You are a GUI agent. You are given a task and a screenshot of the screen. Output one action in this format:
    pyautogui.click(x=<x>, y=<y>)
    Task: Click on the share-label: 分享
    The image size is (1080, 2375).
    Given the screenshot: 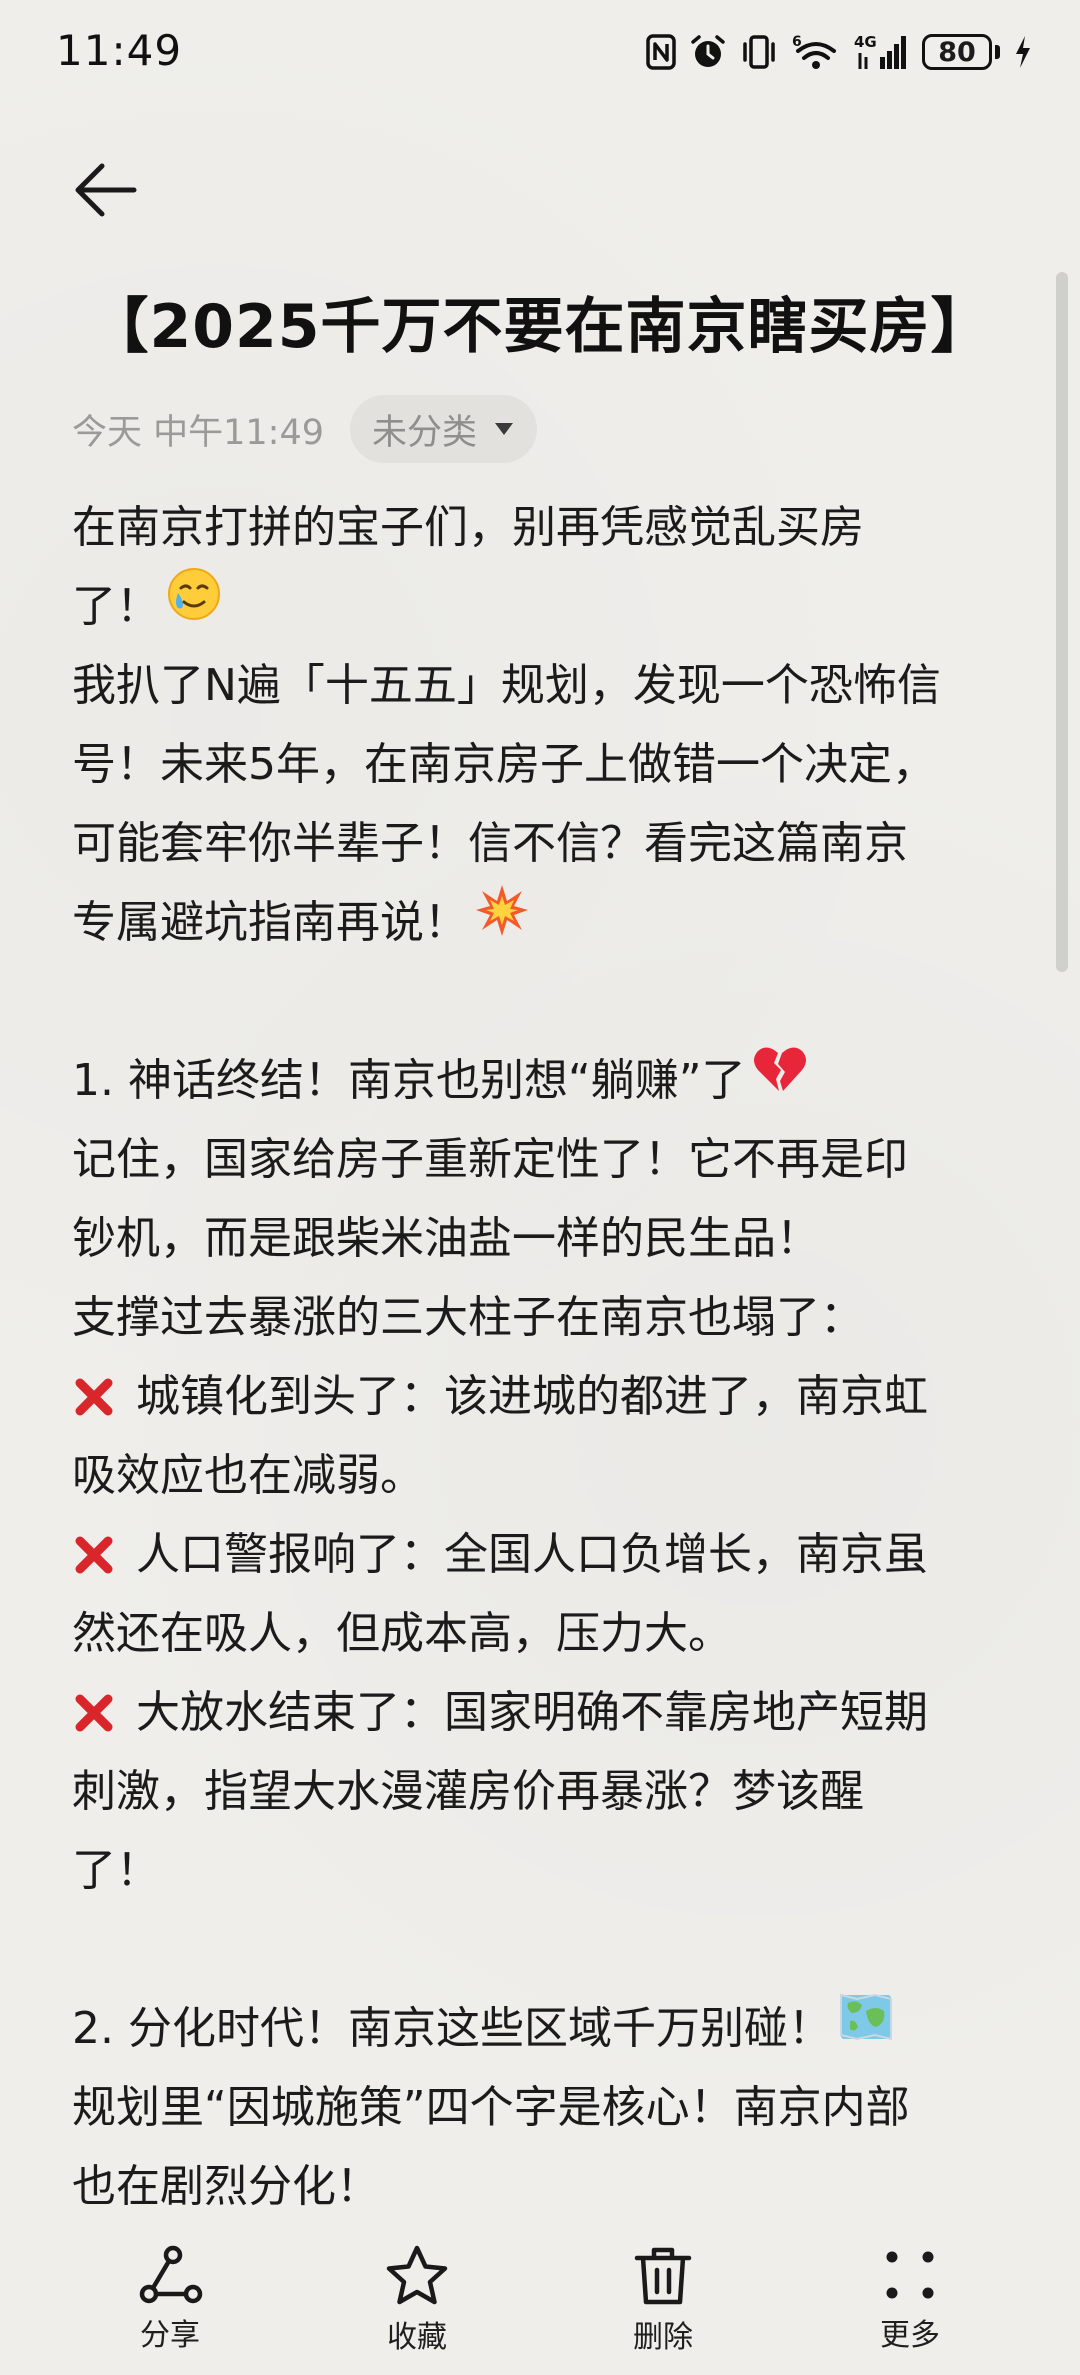 What is the action you would take?
    pyautogui.click(x=170, y=2335)
    